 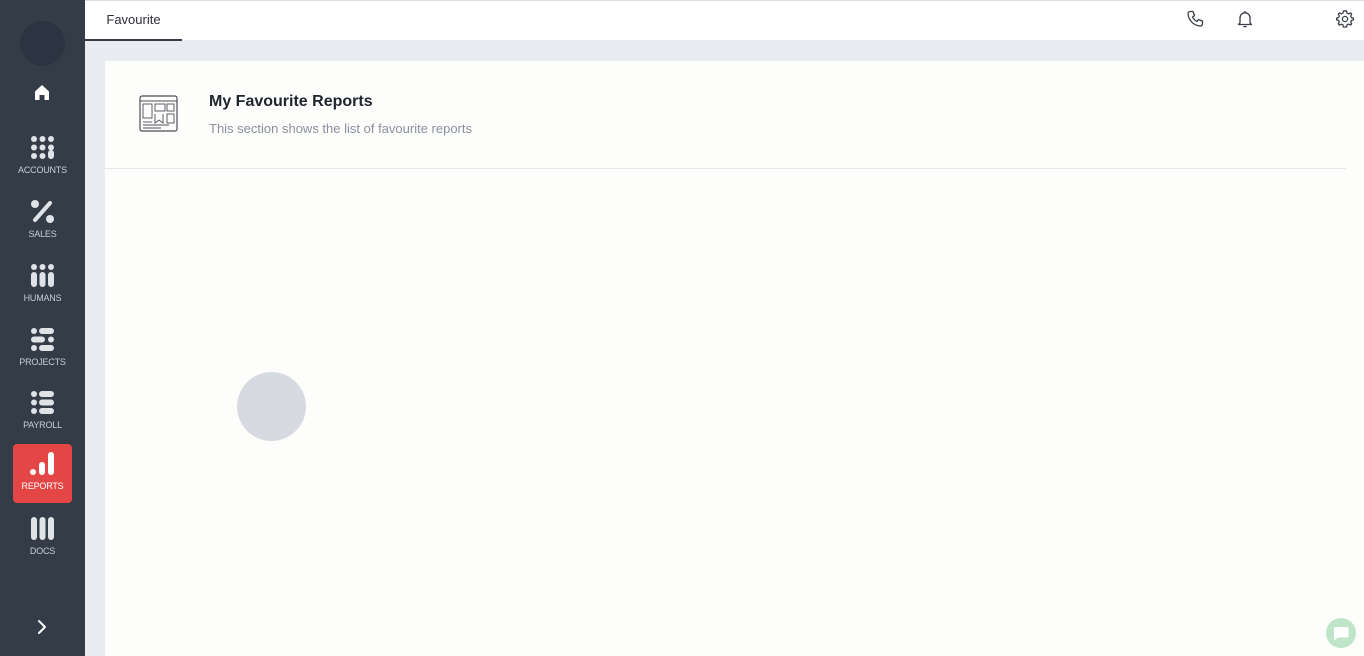 I want to click on divider, so click(x=725, y=168).